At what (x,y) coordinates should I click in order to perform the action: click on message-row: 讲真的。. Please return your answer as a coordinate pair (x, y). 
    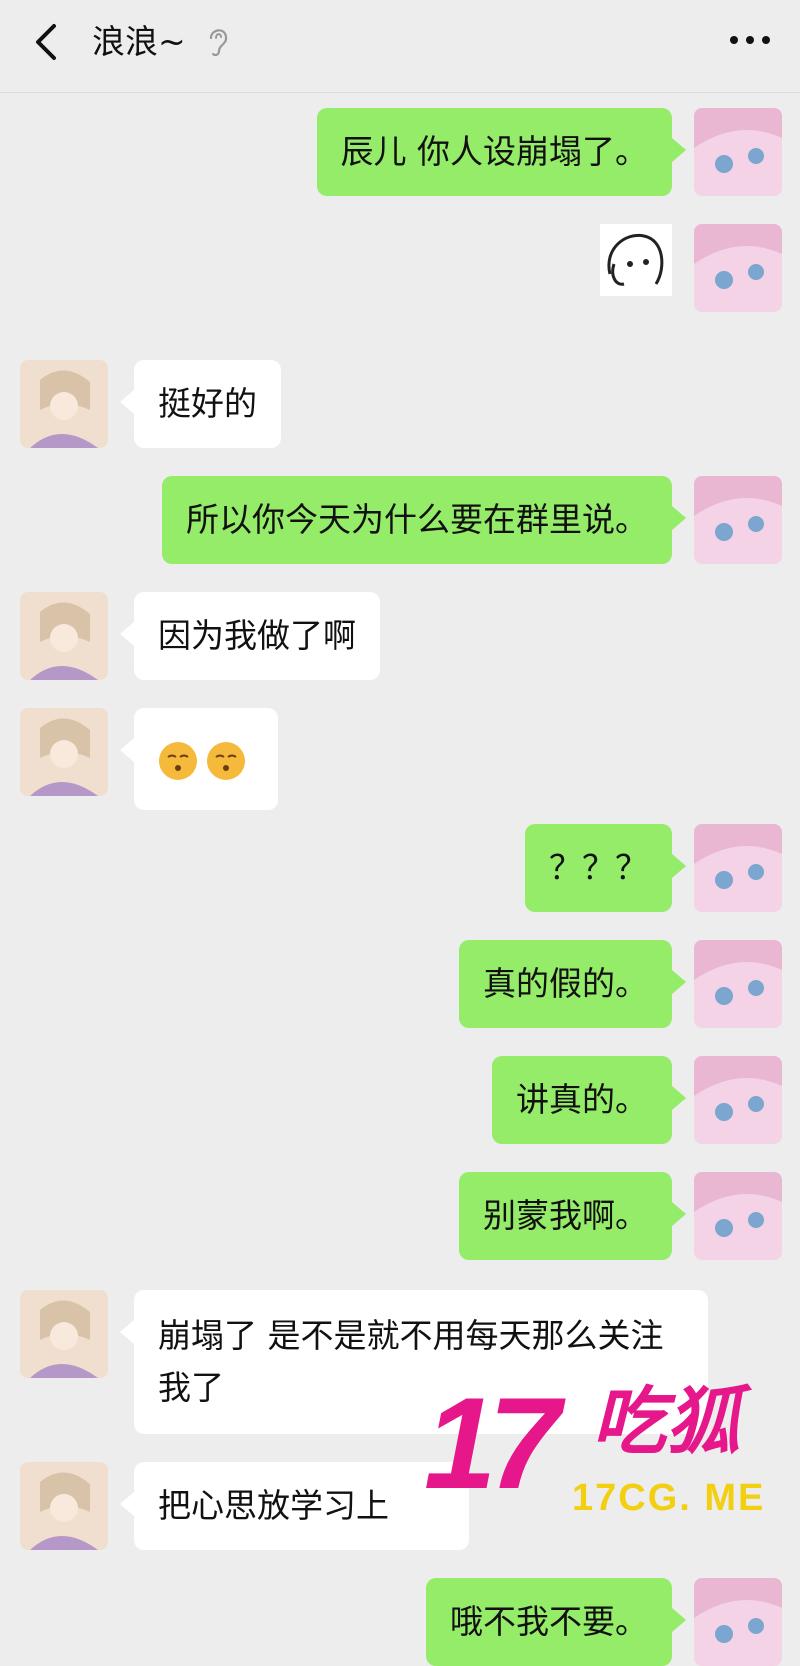
    Looking at the image, I should click on (400, 1100).